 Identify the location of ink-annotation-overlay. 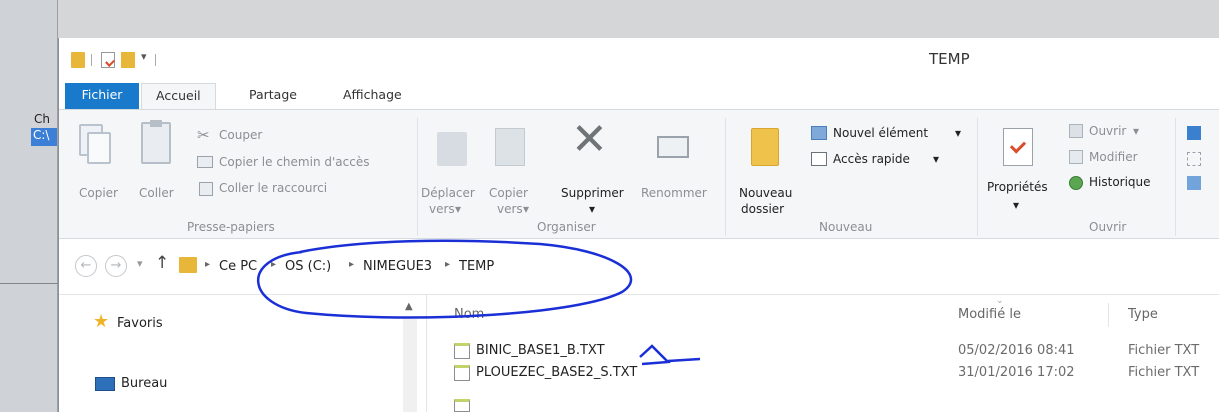
(479, 302).